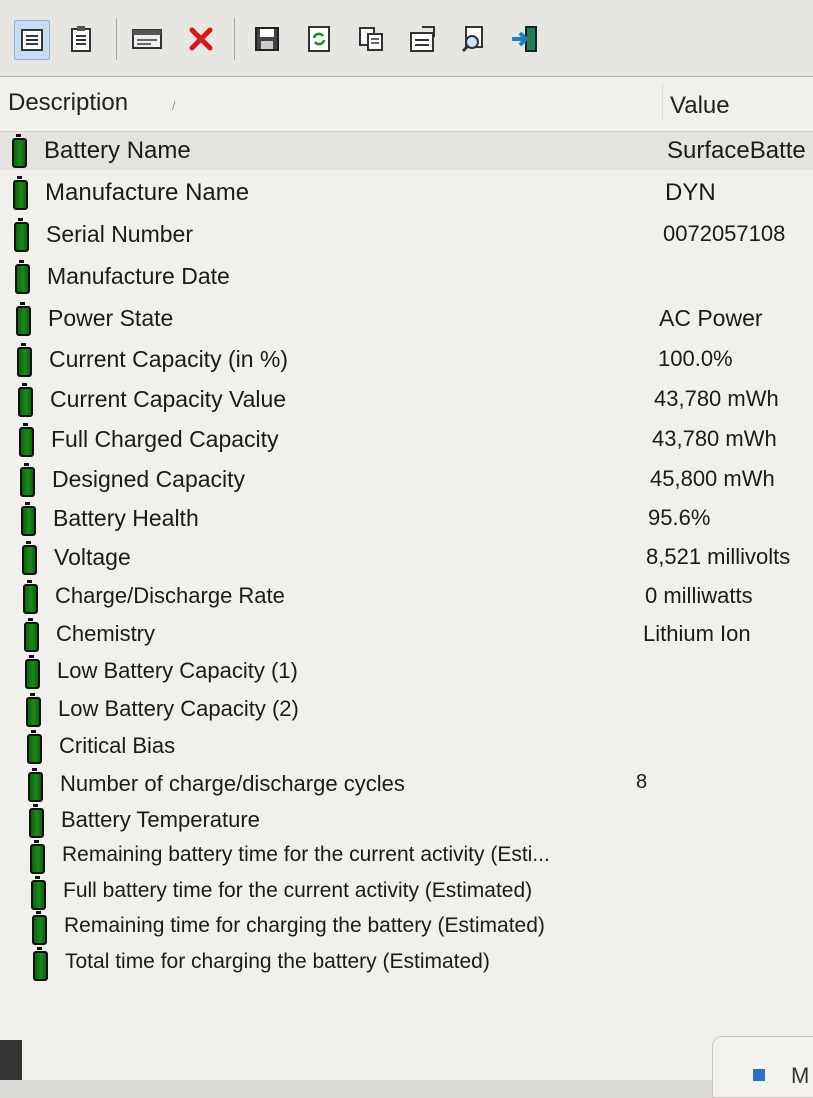 This screenshot has height=1098, width=813. I want to click on list-item: Manufacture Date, so click(406, 277).